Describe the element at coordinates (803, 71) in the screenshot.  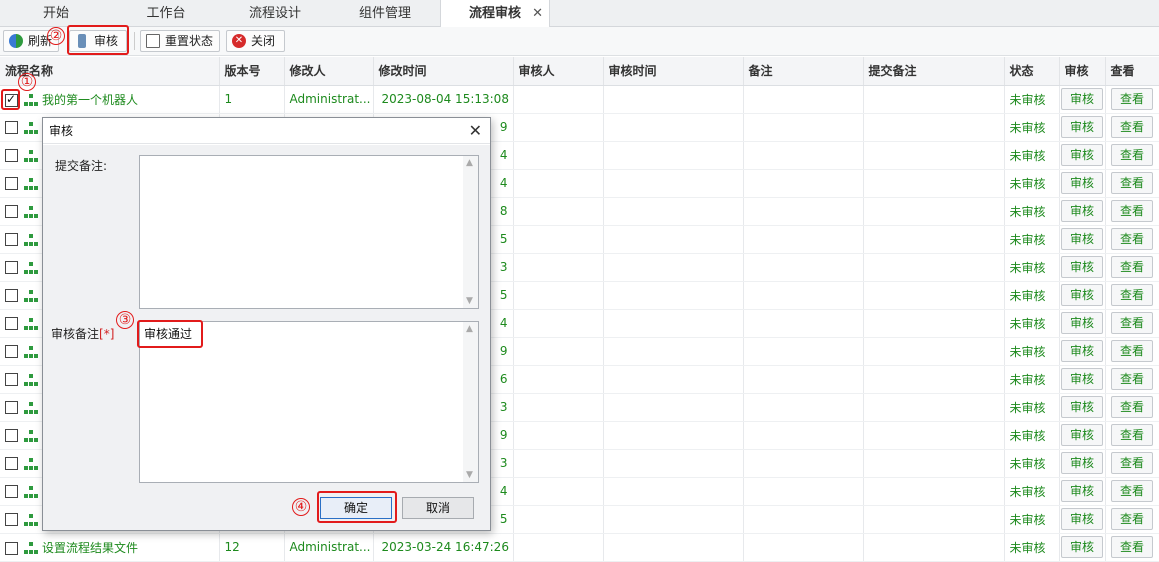
I see `col-remark: 备注` at that location.